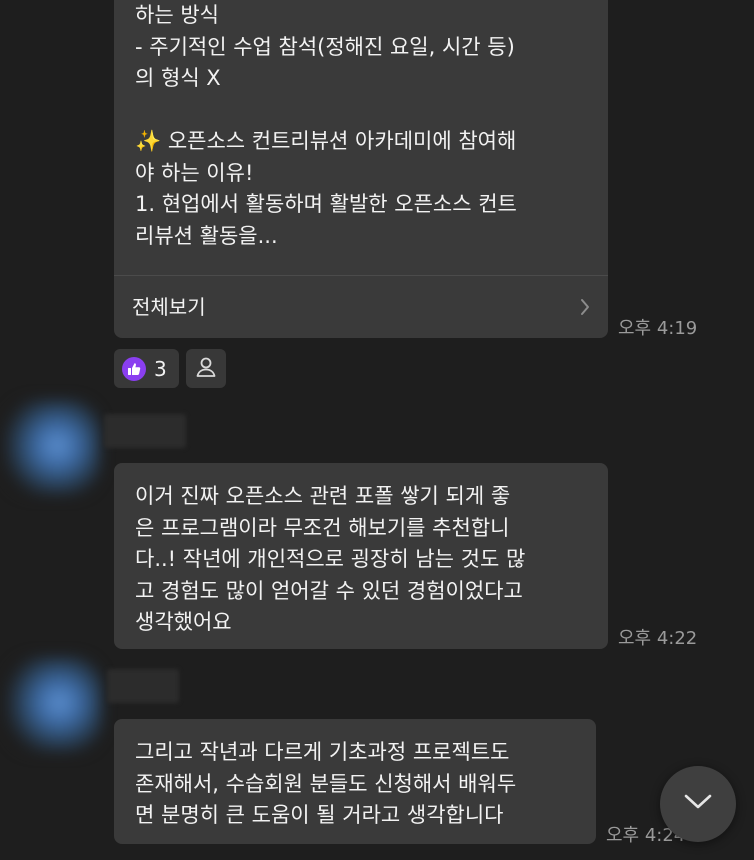  What do you see at coordinates (658, 638) in the screenshot?
I see `message-timestamp: 오후 4:22` at bounding box center [658, 638].